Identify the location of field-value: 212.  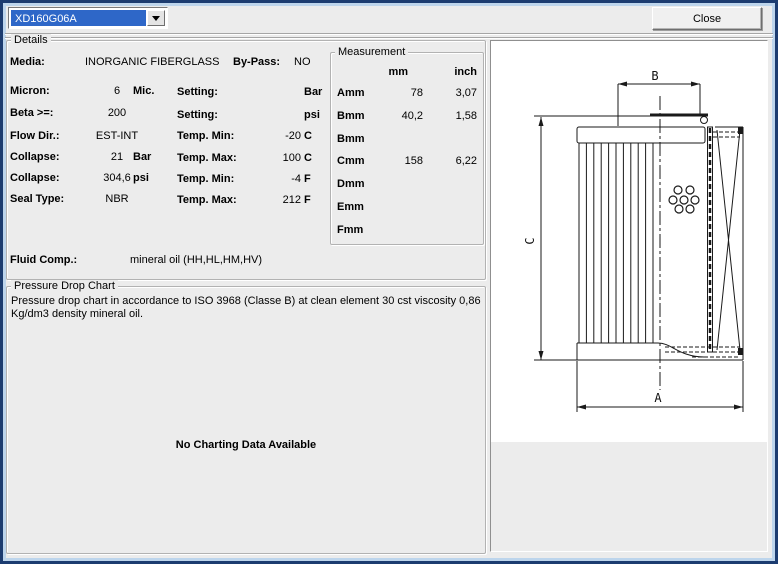
(291, 200).